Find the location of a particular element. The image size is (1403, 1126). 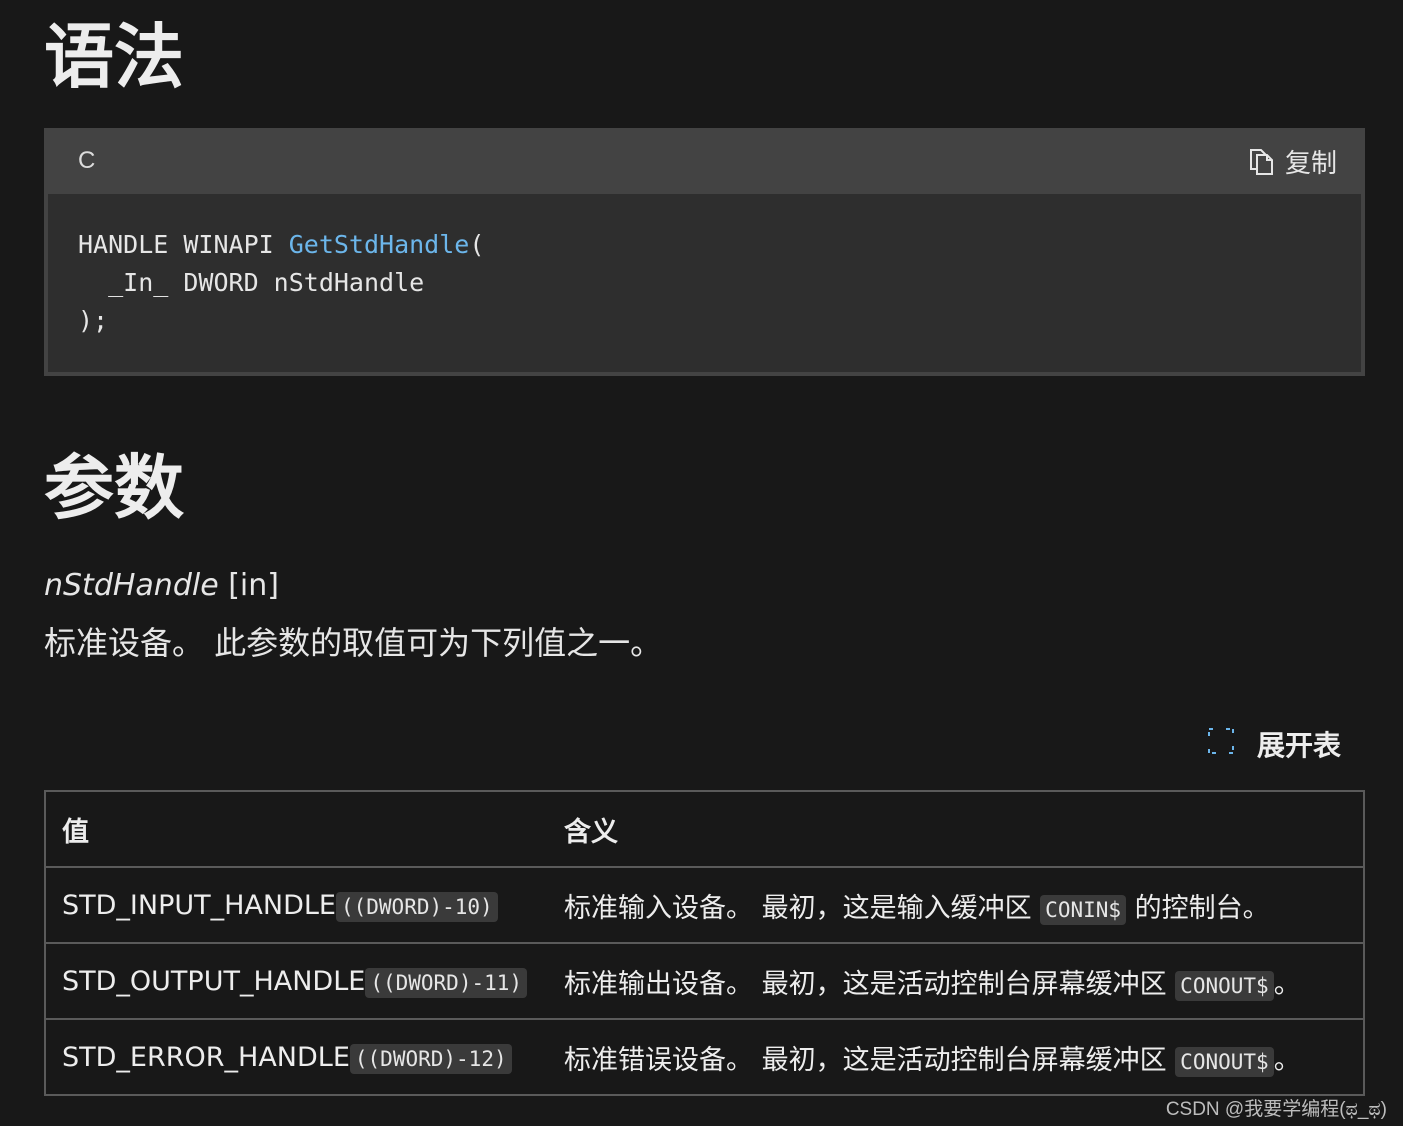

meaning-suffix: 的控制台。 is located at coordinates (1198, 908).